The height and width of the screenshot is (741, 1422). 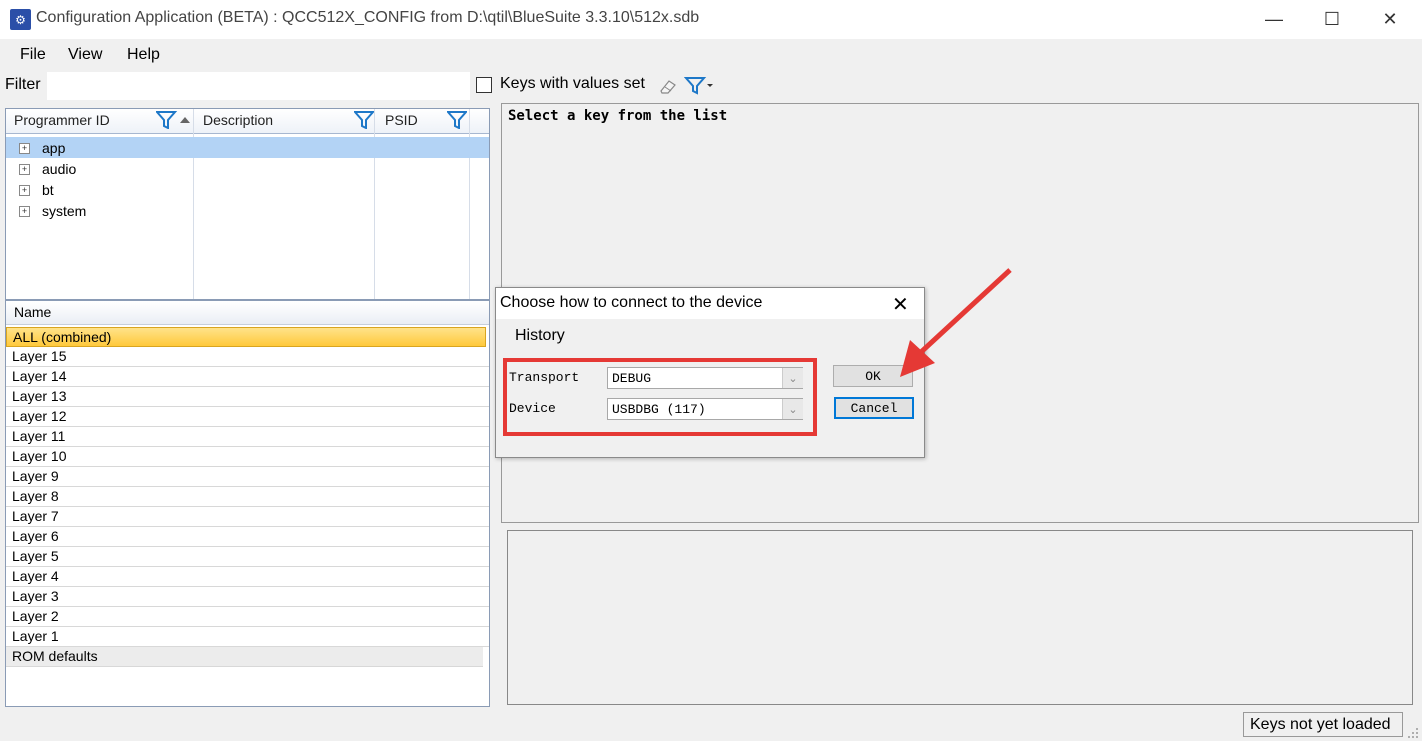 What do you see at coordinates (247, 517) in the screenshot?
I see `layer-row: Layer 7` at bounding box center [247, 517].